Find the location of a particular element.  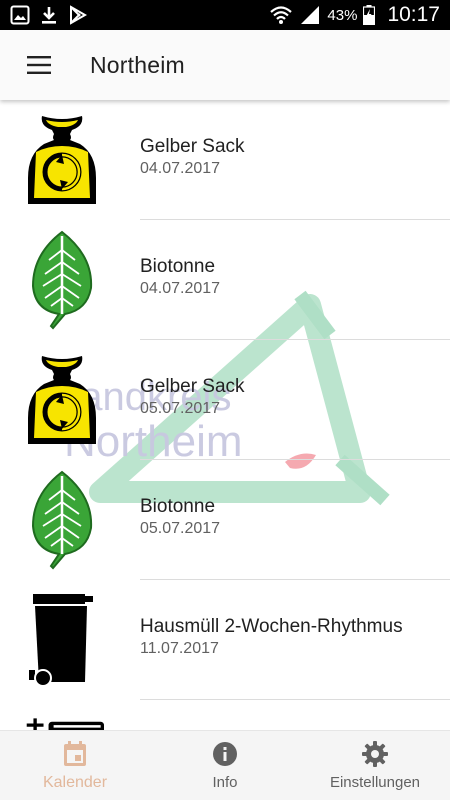

hamburger-menu-icon is located at coordinates (39, 65).